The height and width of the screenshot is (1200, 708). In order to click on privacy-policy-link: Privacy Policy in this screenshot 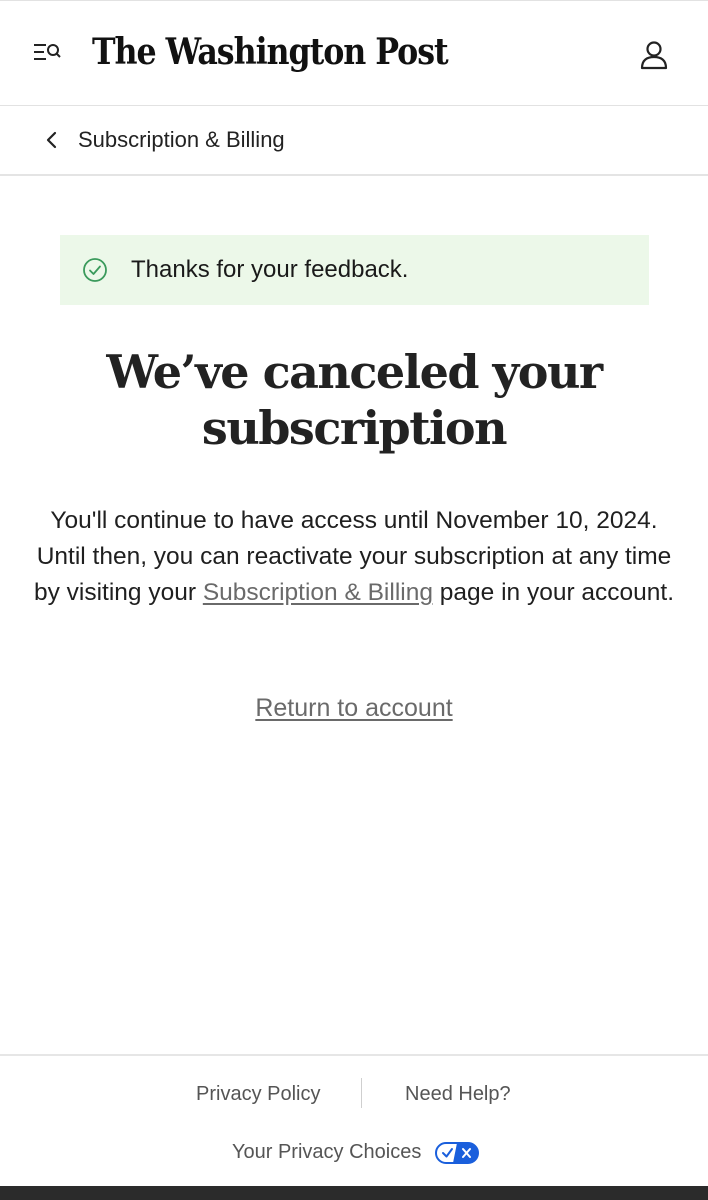, I will do `click(258, 1094)`.